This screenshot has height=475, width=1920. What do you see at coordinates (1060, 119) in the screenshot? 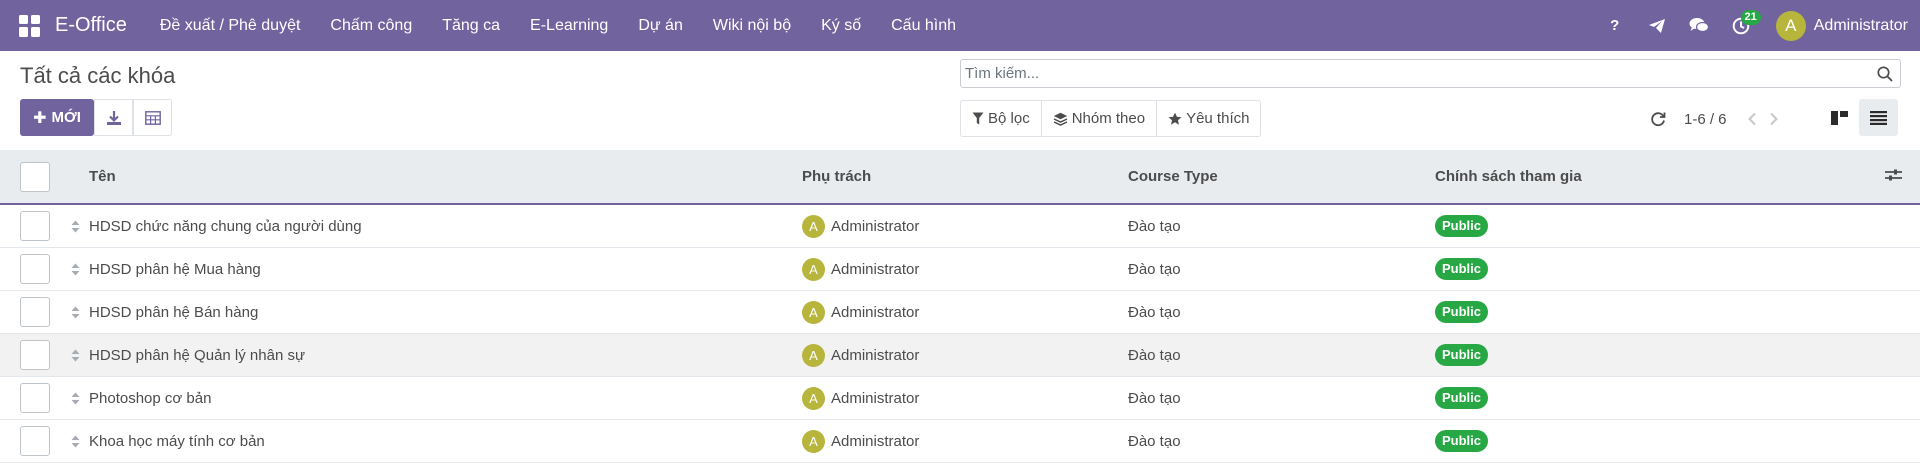
I see `layers-icon` at bounding box center [1060, 119].